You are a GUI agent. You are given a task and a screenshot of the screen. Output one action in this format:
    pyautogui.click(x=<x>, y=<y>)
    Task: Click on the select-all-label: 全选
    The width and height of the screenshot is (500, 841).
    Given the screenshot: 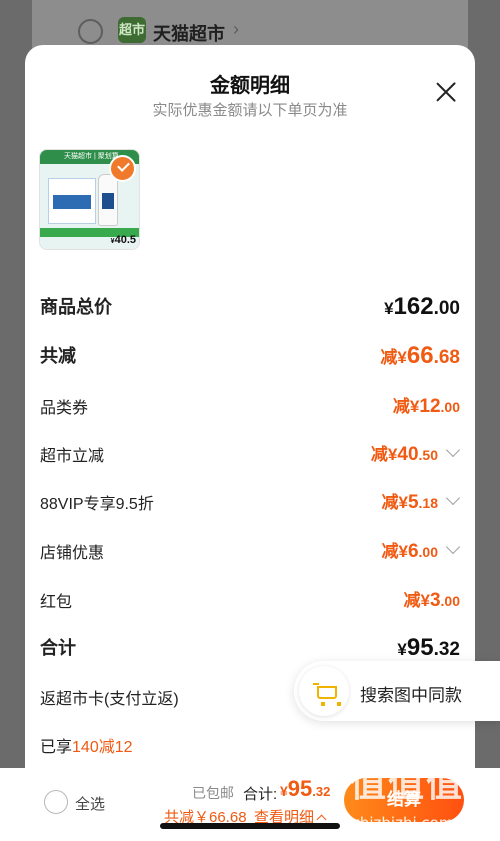 What is the action you would take?
    pyautogui.click(x=90, y=803)
    